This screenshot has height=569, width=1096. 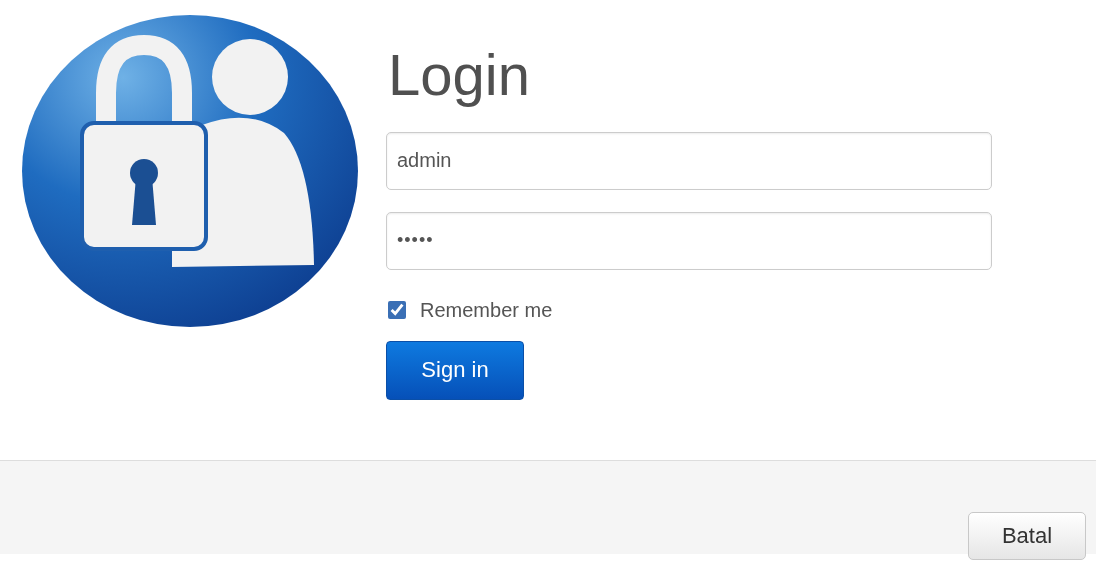 I want to click on remember-label: Remember me, so click(x=486, y=310).